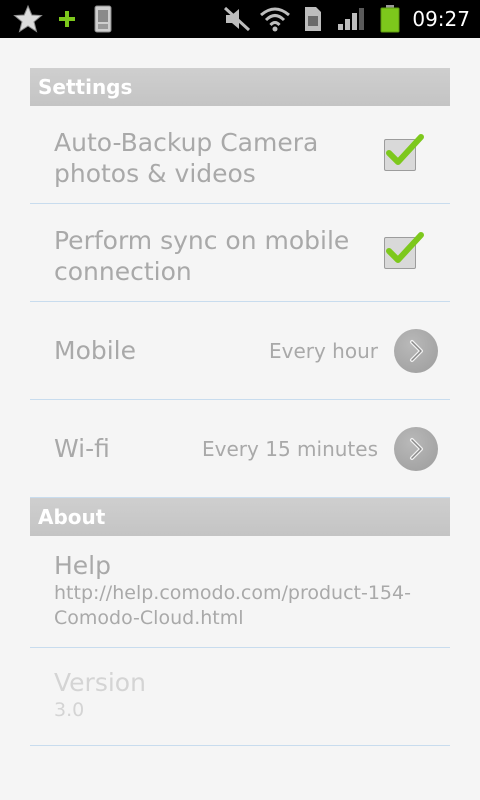 Image resolution: width=480 pixels, height=800 pixels. I want to click on wifi-interval-button, so click(416, 449).